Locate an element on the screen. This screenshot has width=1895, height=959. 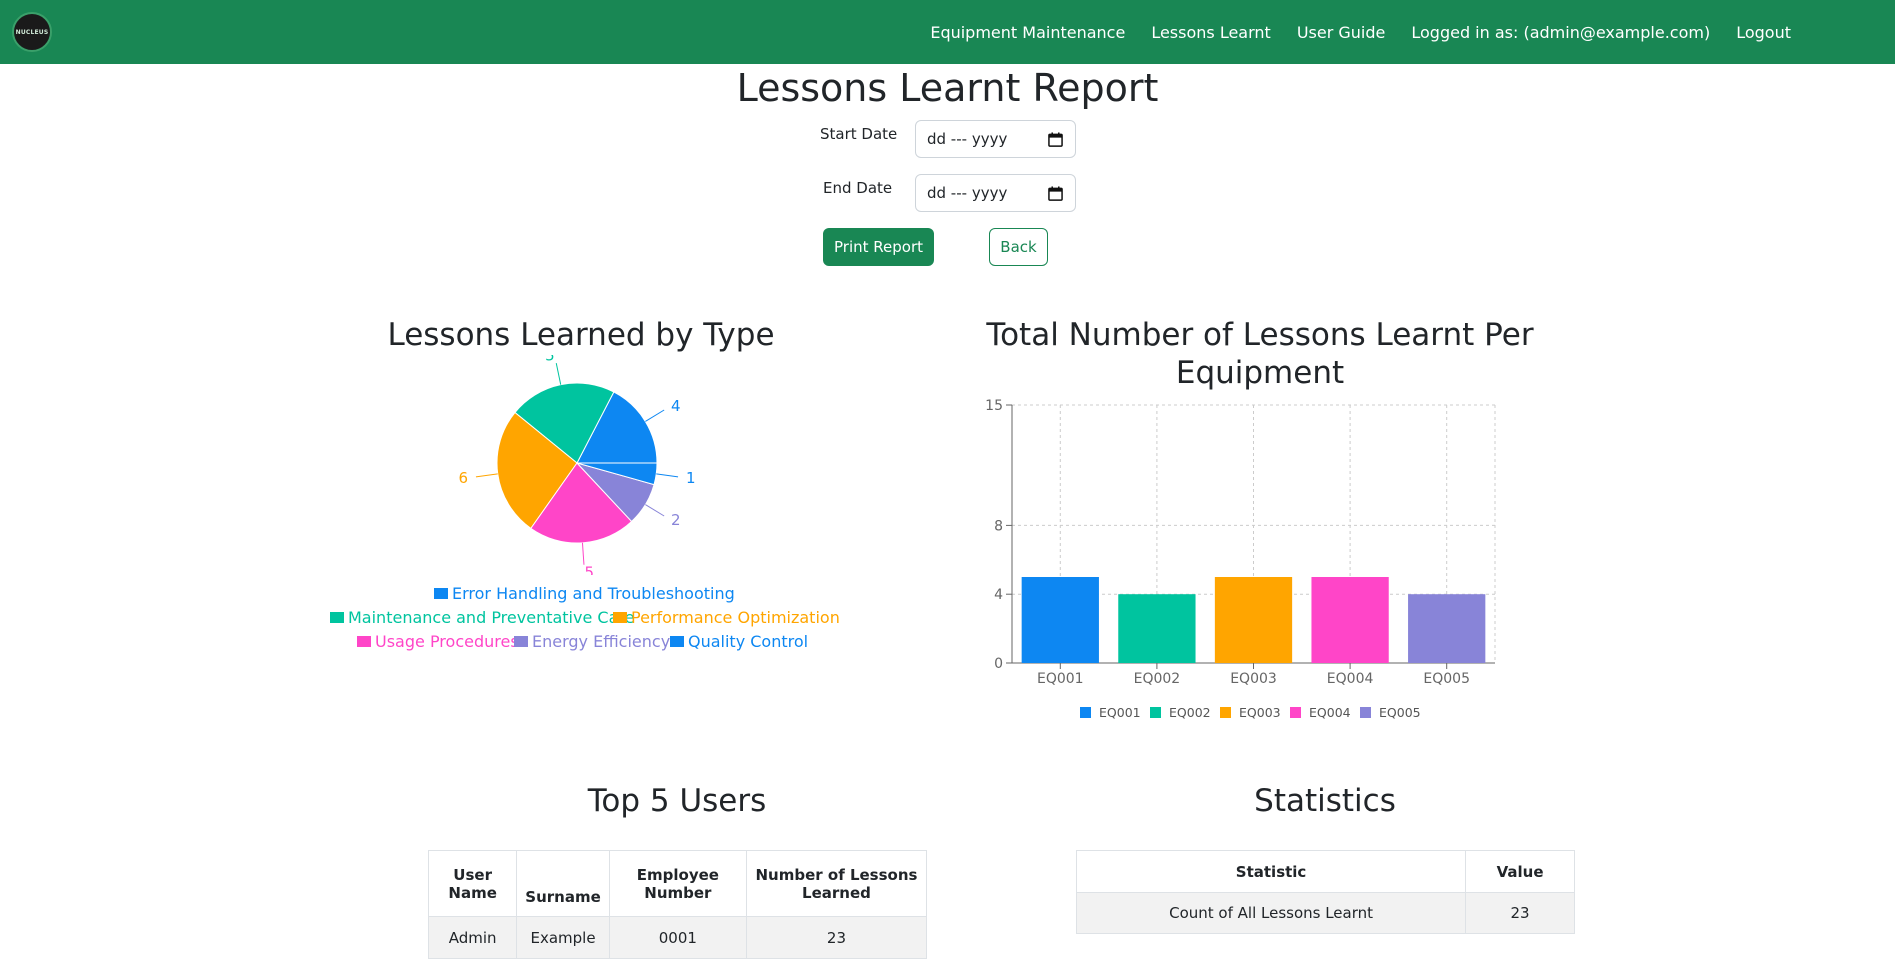
legend-item: Energy Efficiency is located at coordinates (592, 641).